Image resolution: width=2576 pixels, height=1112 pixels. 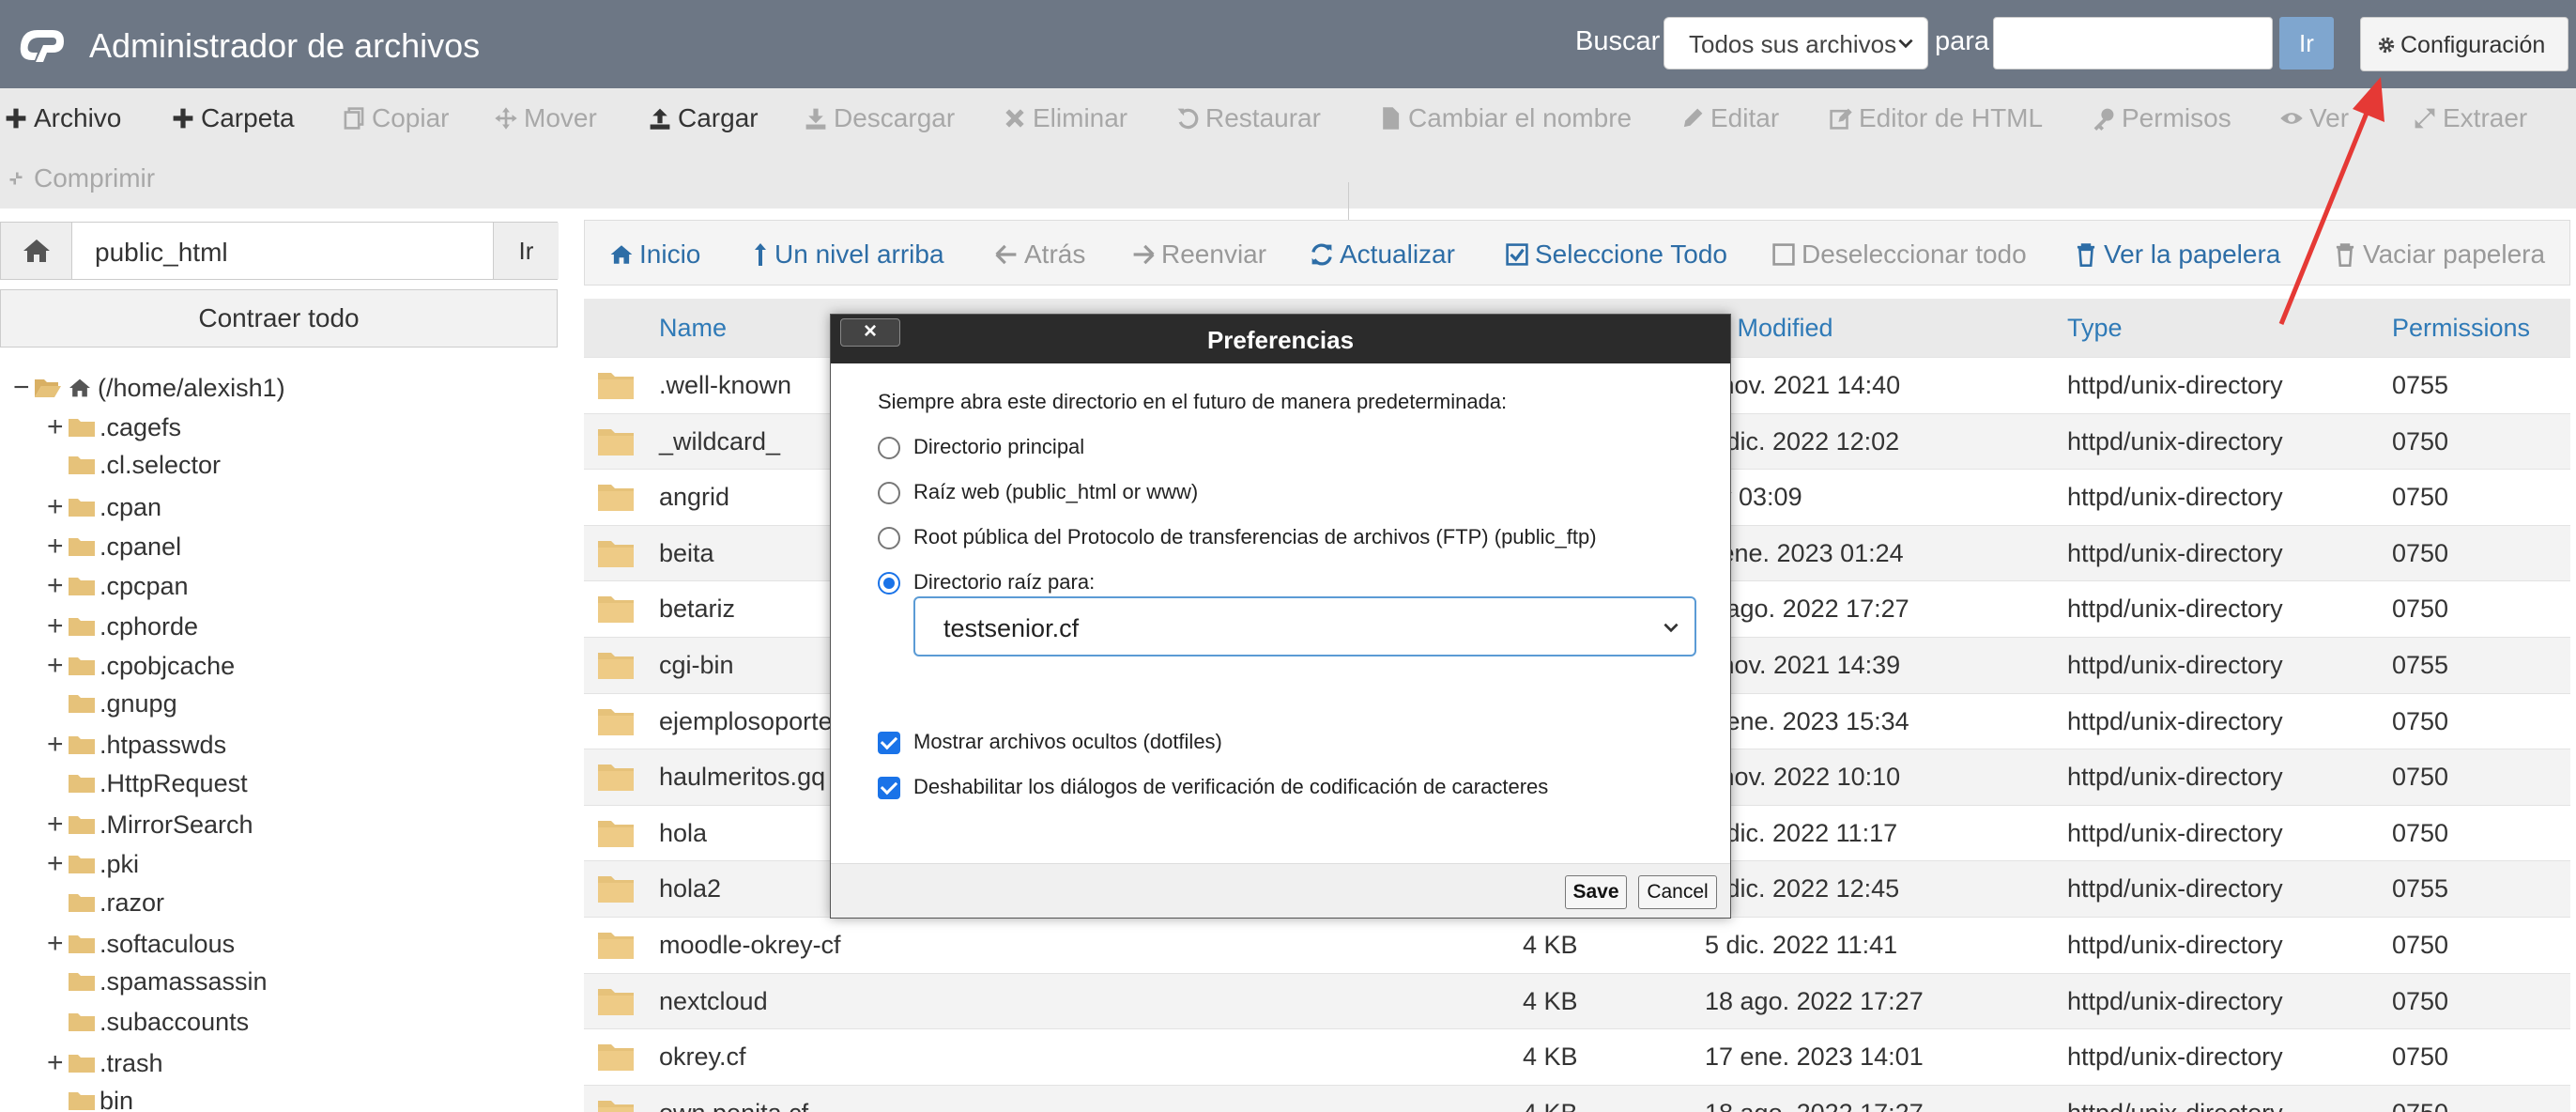 What do you see at coordinates (1304, 626) in the screenshot?
I see `domain-select: testsenior.cf` at bounding box center [1304, 626].